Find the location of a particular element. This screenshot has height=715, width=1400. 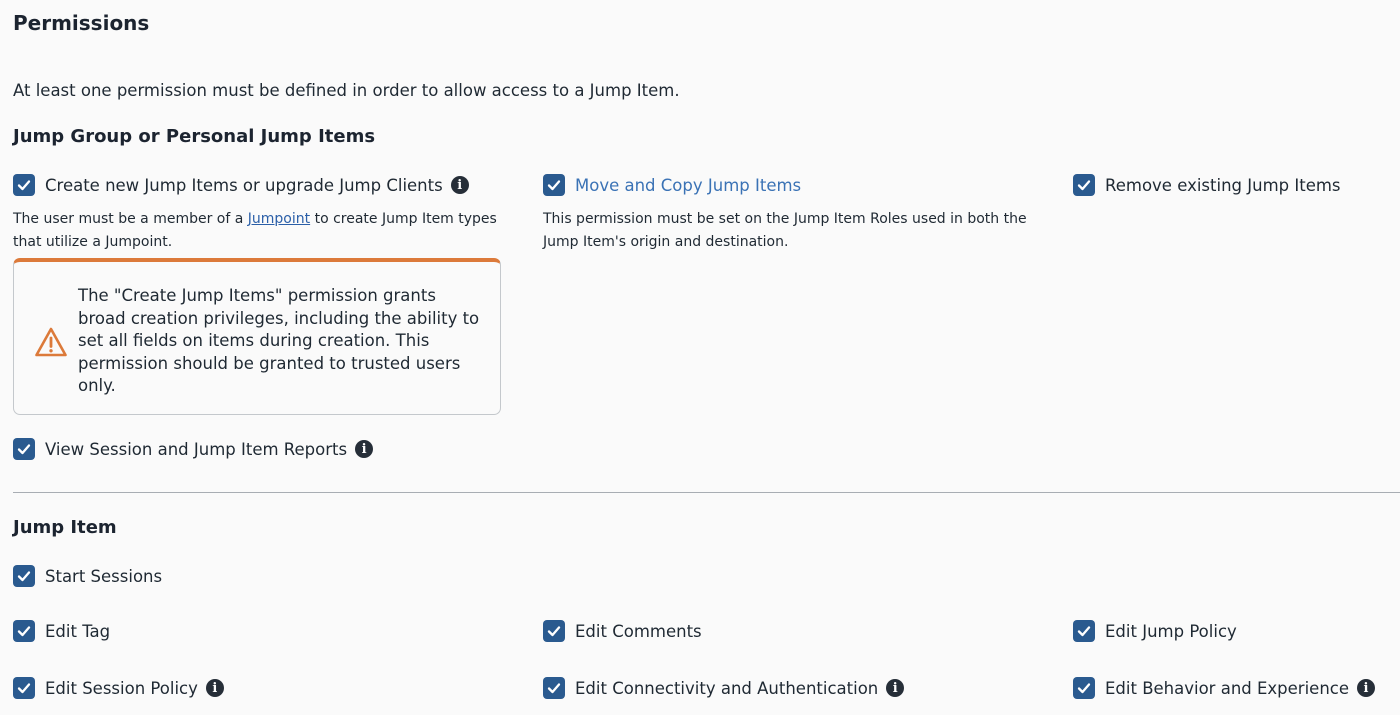

perm-move-copy-label: Move and Copy Jump Items is located at coordinates (688, 185).